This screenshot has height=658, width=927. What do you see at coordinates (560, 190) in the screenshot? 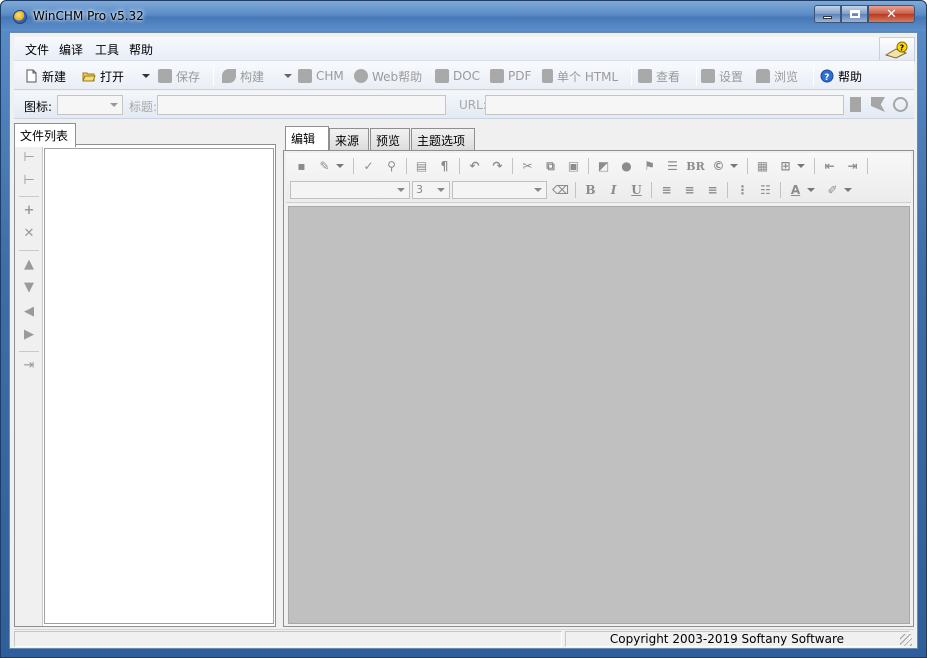
I see `clear-format-icon: ⌫` at bounding box center [560, 190].